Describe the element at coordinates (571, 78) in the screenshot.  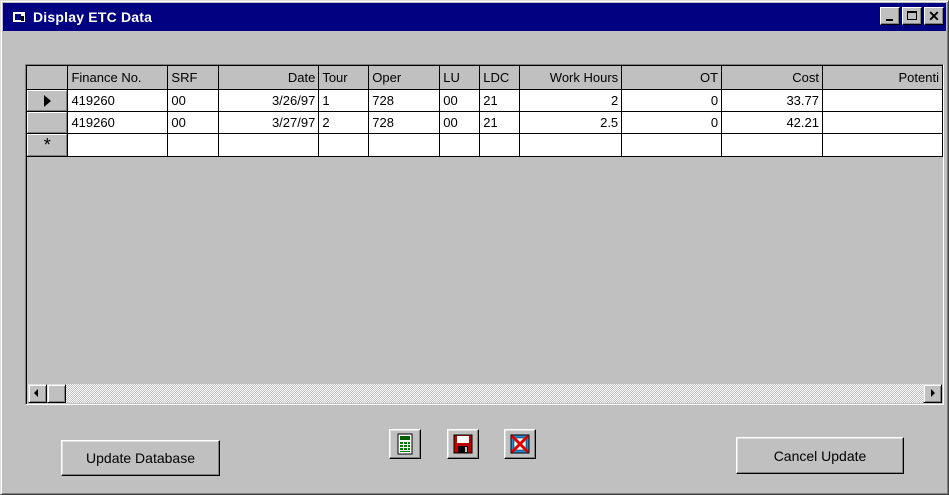
I see `column-header: Work Hours` at that location.